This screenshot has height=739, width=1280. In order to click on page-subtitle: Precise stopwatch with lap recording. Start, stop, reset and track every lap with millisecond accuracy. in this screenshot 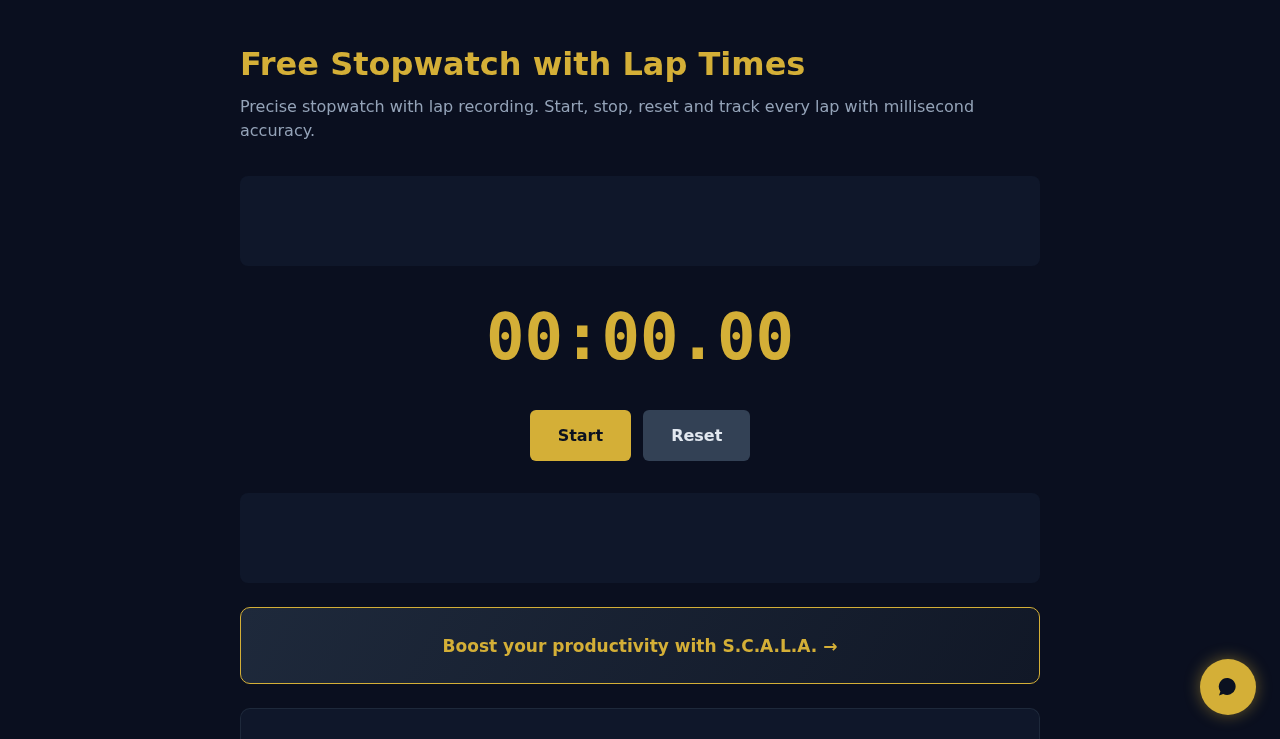, I will do `click(608, 119)`.